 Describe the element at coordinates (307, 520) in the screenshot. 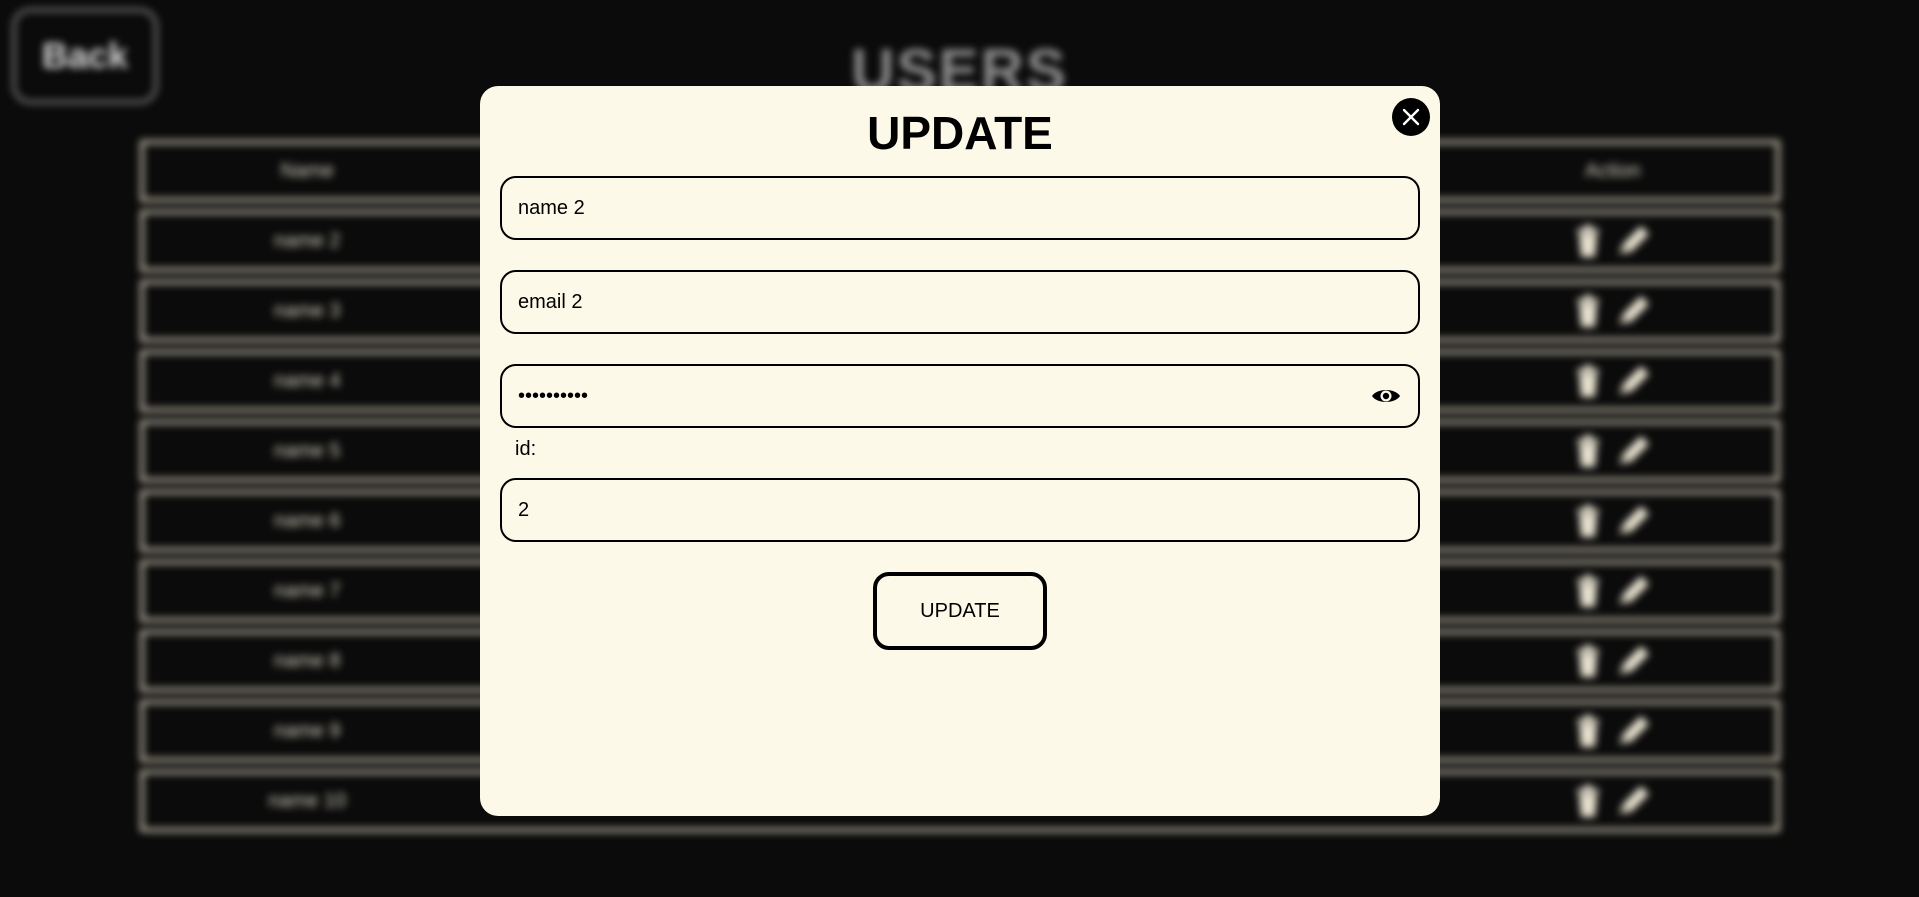

I see `row-name-cell: name 6` at that location.